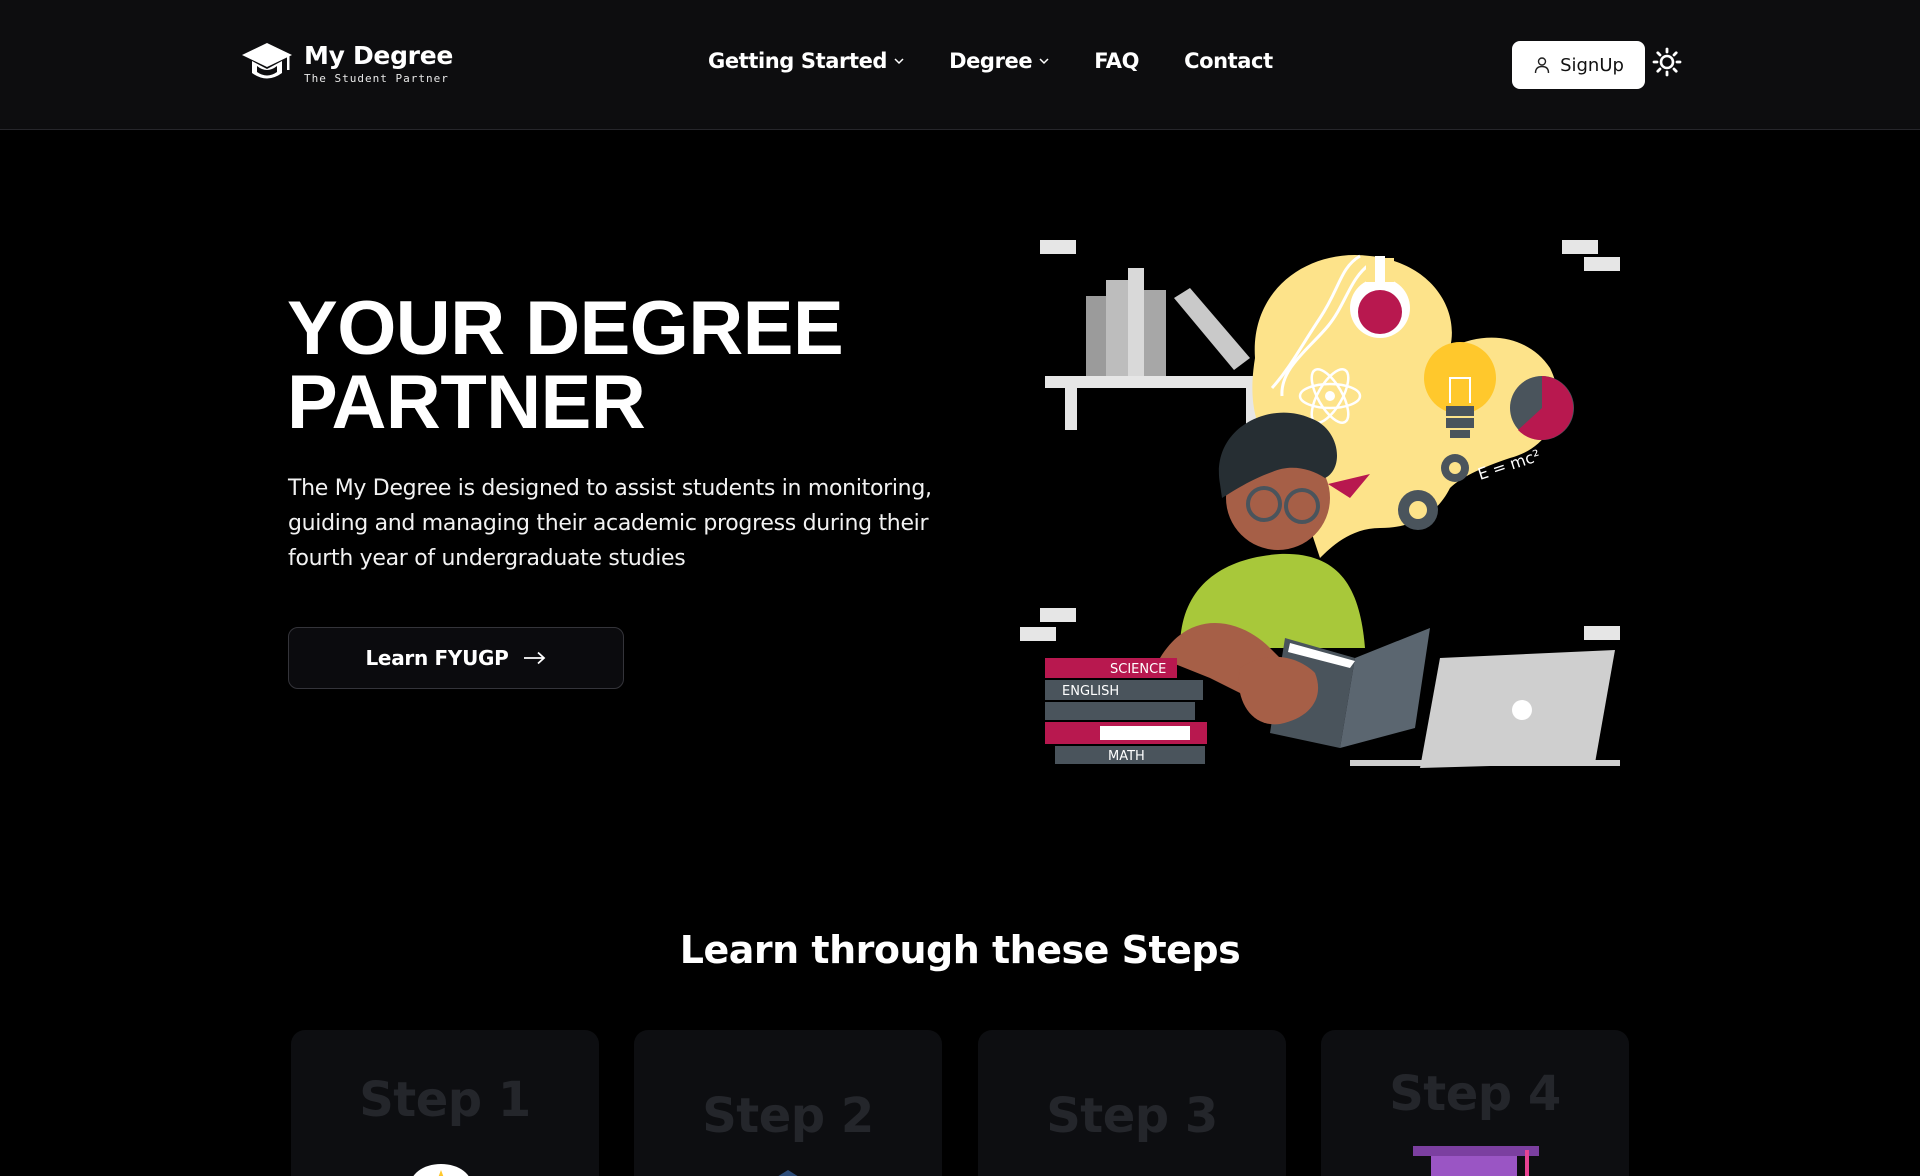 Image resolution: width=1920 pixels, height=1176 pixels. Describe the element at coordinates (960, 950) in the screenshot. I see `steps-section-title: Learn through these Steps` at that location.